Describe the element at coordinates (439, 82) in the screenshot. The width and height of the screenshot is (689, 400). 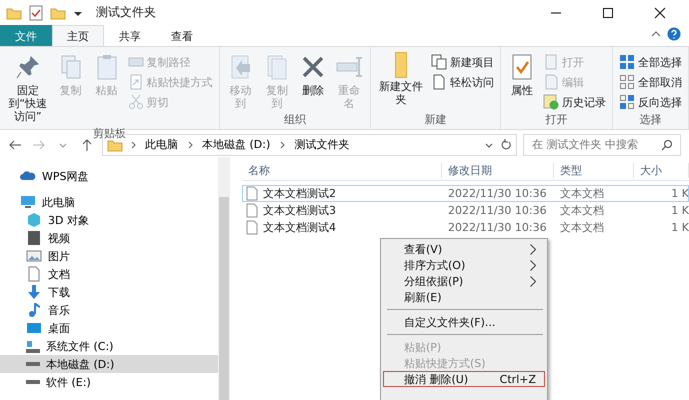
I see `page-icon` at that location.